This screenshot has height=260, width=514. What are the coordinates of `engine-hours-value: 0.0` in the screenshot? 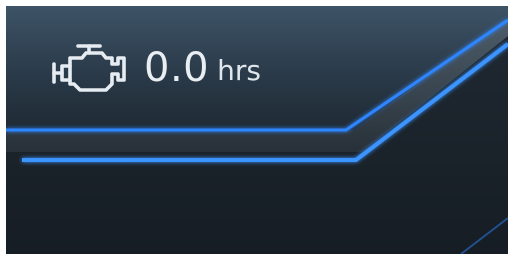 It's located at (177, 68).